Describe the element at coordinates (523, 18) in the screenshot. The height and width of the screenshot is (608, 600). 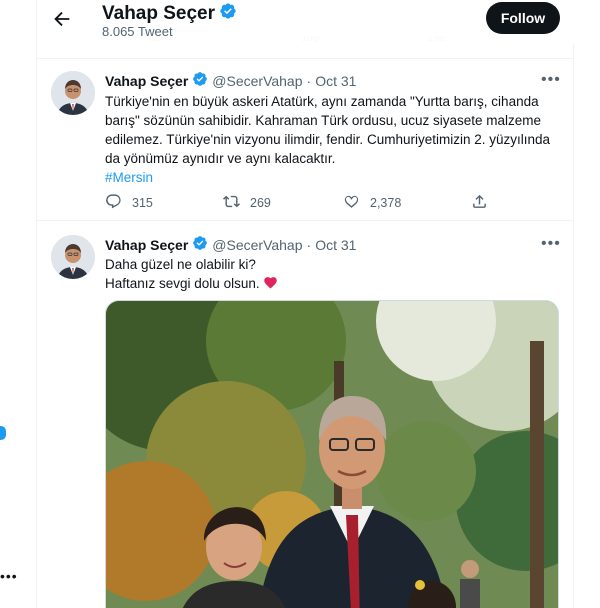
I see `follow-button: Follow` at that location.